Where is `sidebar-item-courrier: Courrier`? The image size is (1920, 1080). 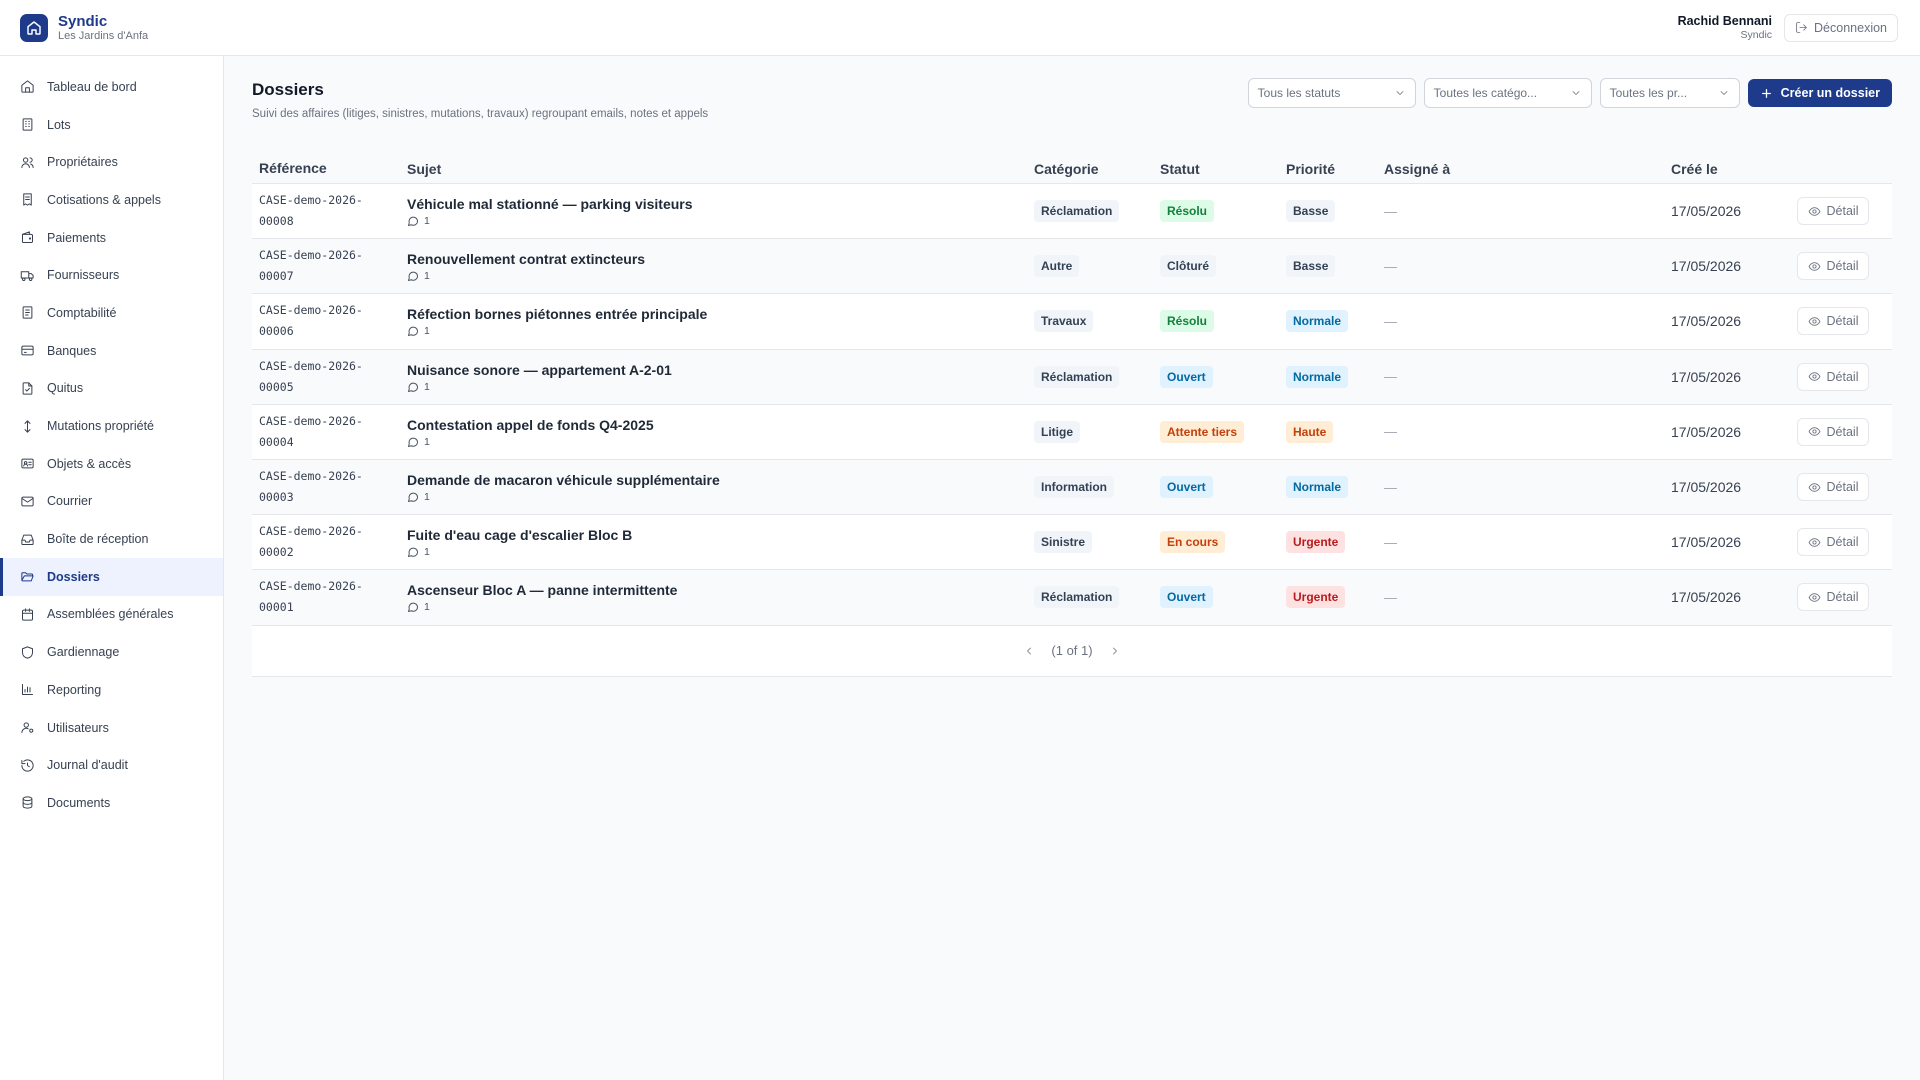 sidebar-item-courrier: Courrier is located at coordinates (111, 502).